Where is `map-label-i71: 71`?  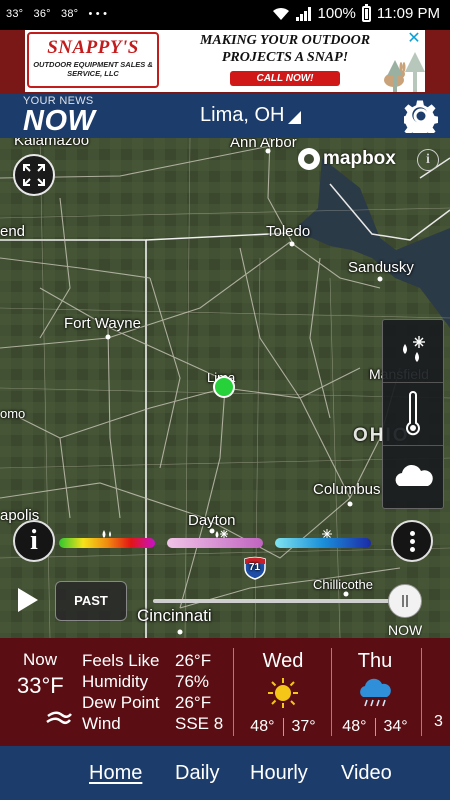
map-label-i71: 71 is located at coordinates (255, 567).